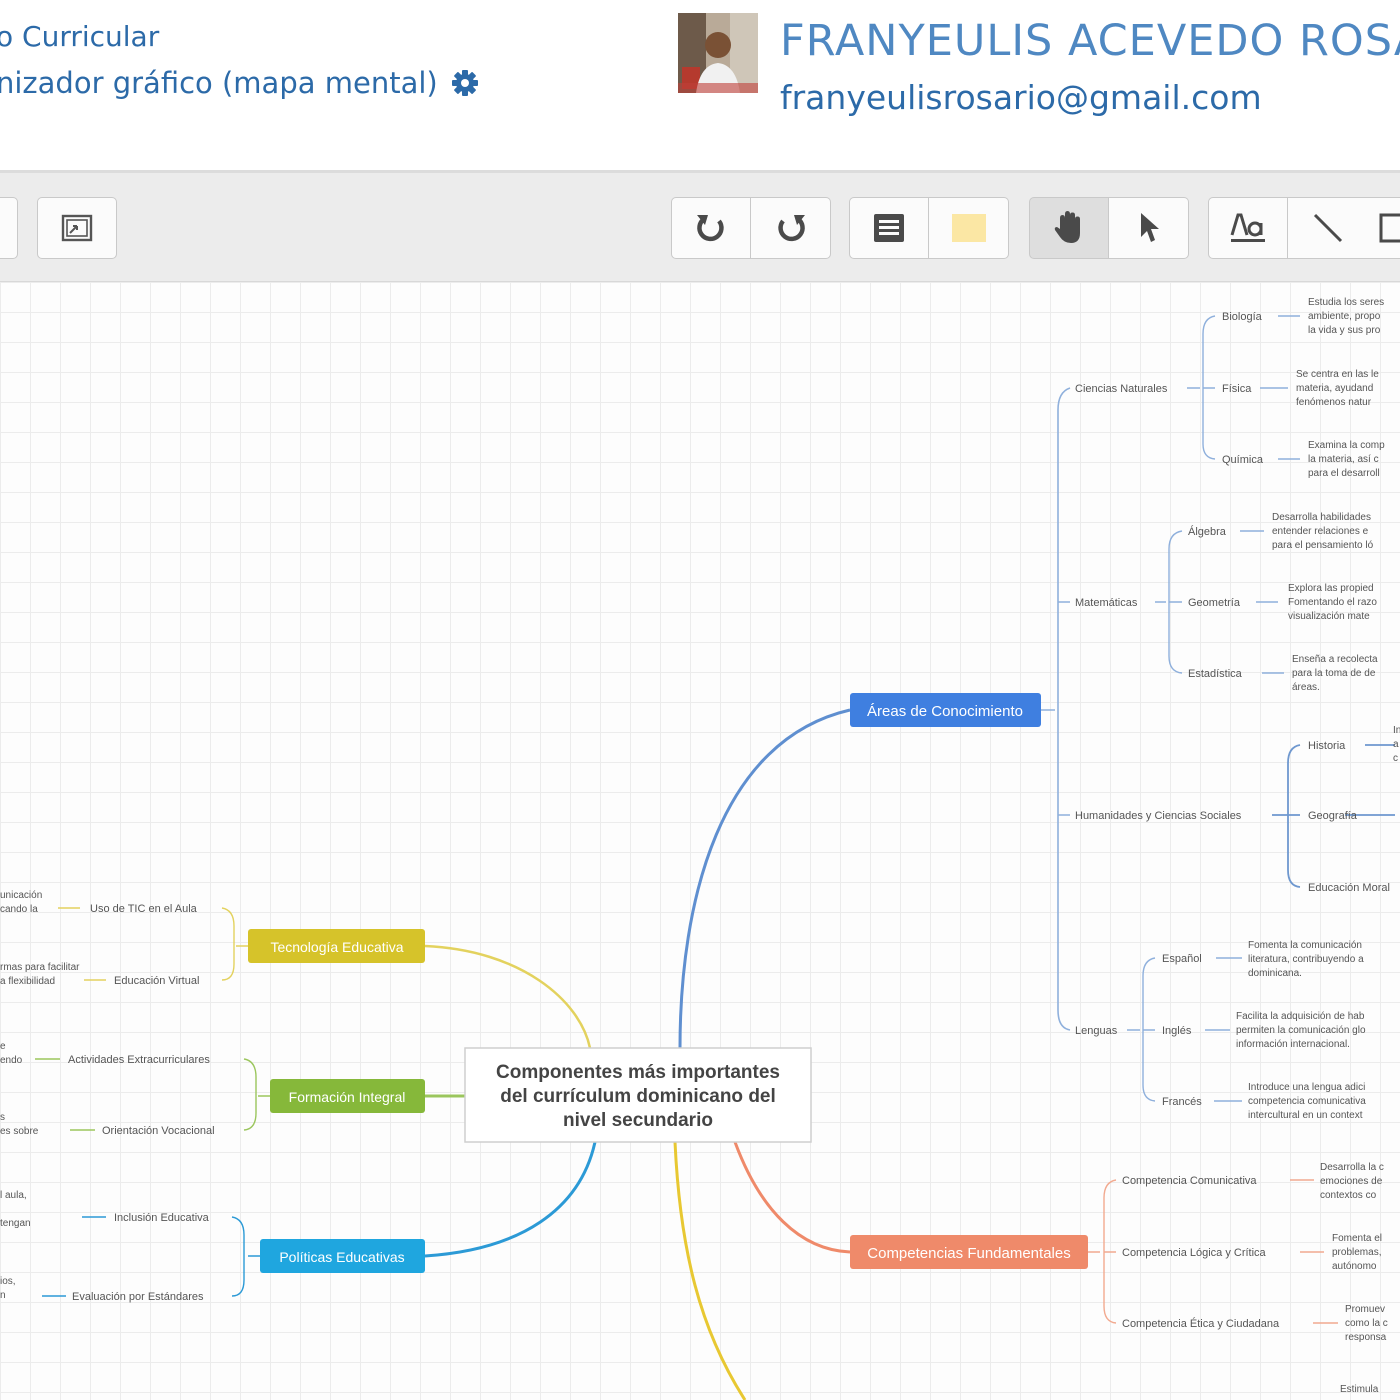 The image size is (1400, 1400). I want to click on redo-button, so click(791, 228).